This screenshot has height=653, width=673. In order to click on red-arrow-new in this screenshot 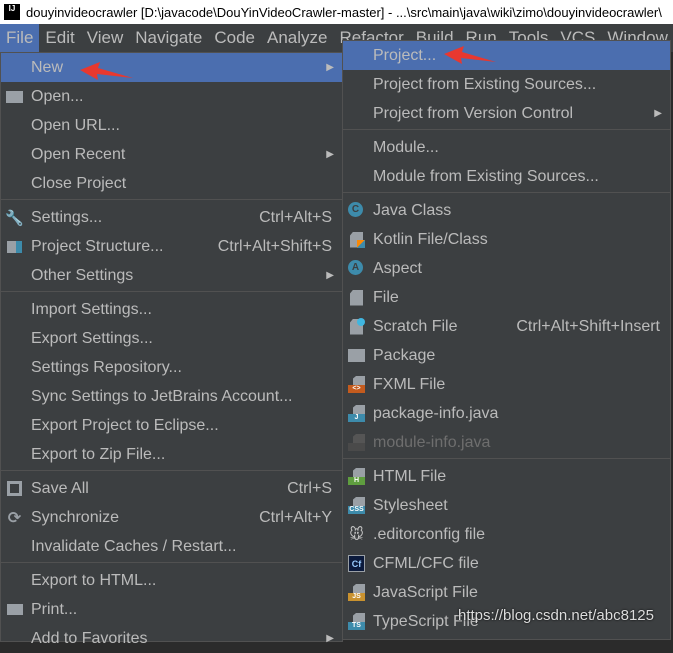, I will do `click(106, 71)`.